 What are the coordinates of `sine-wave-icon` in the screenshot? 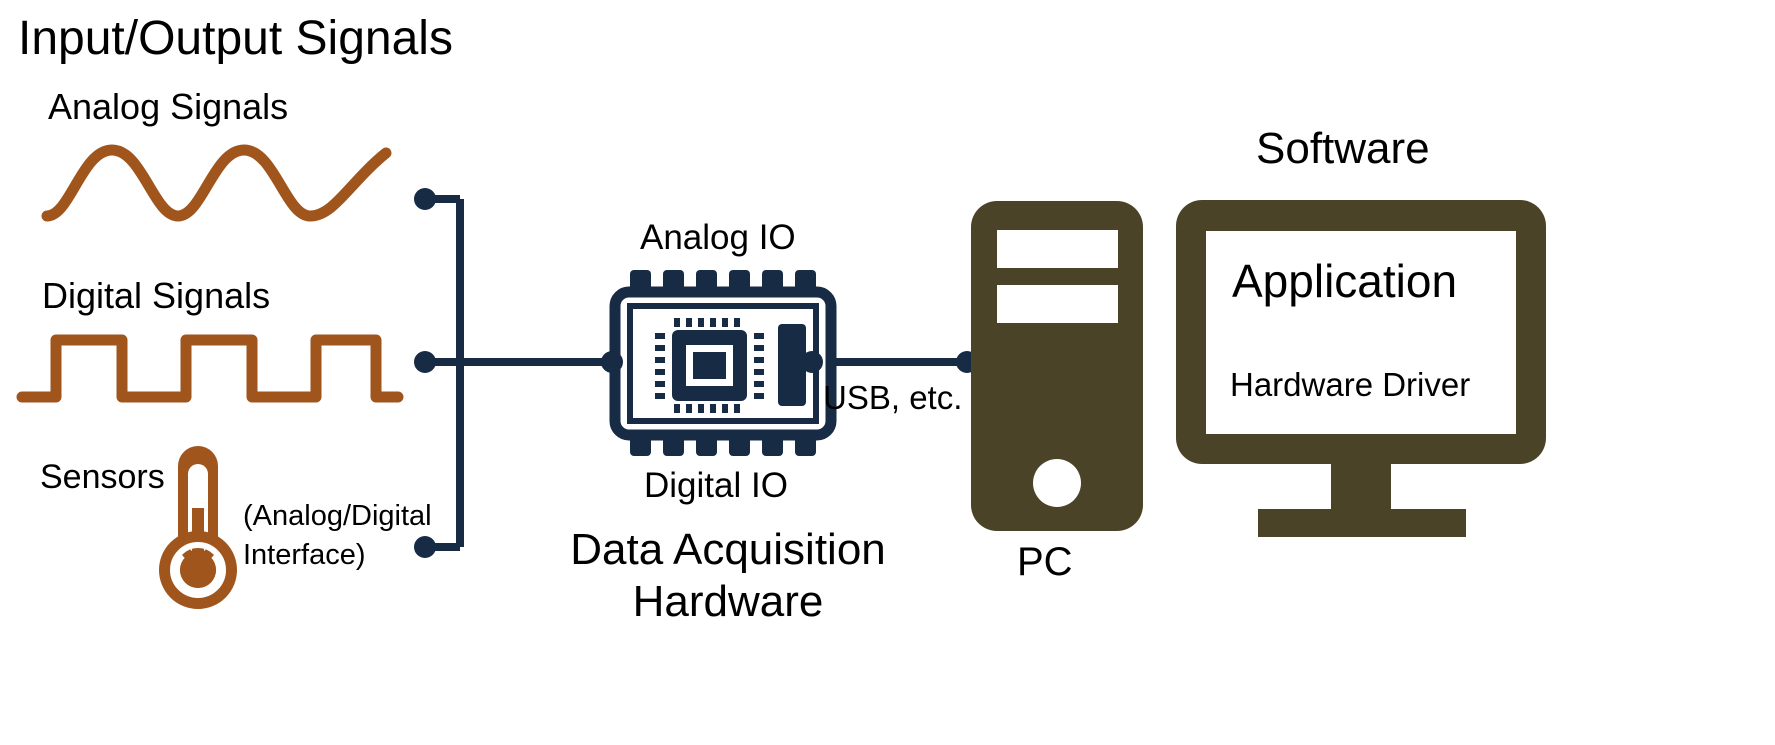 It's located at (216, 183).